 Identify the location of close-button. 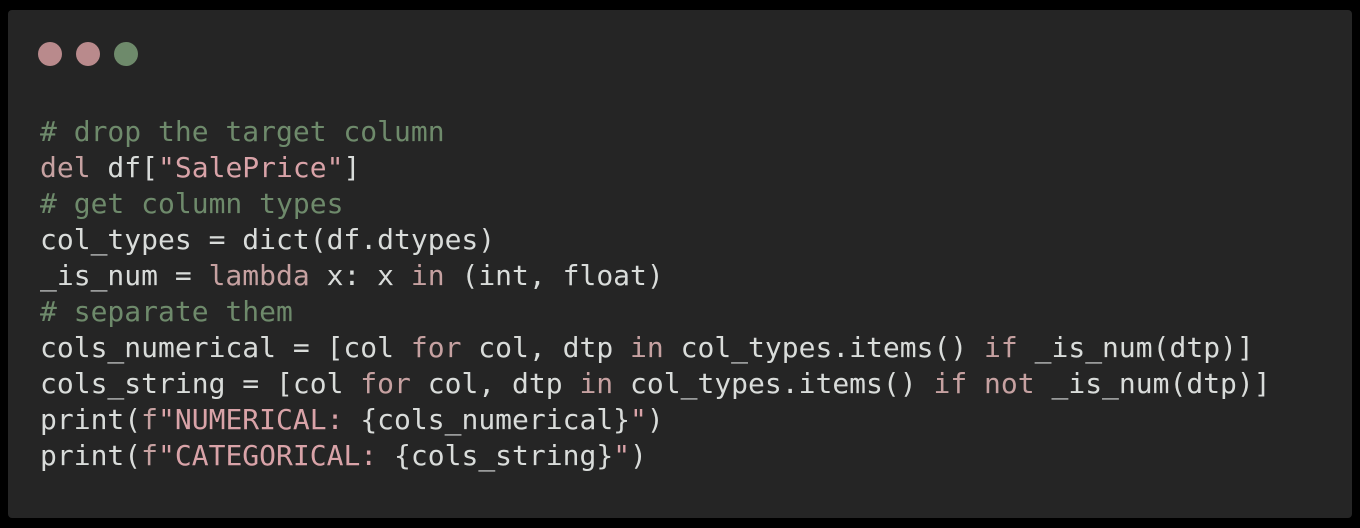
(50, 54).